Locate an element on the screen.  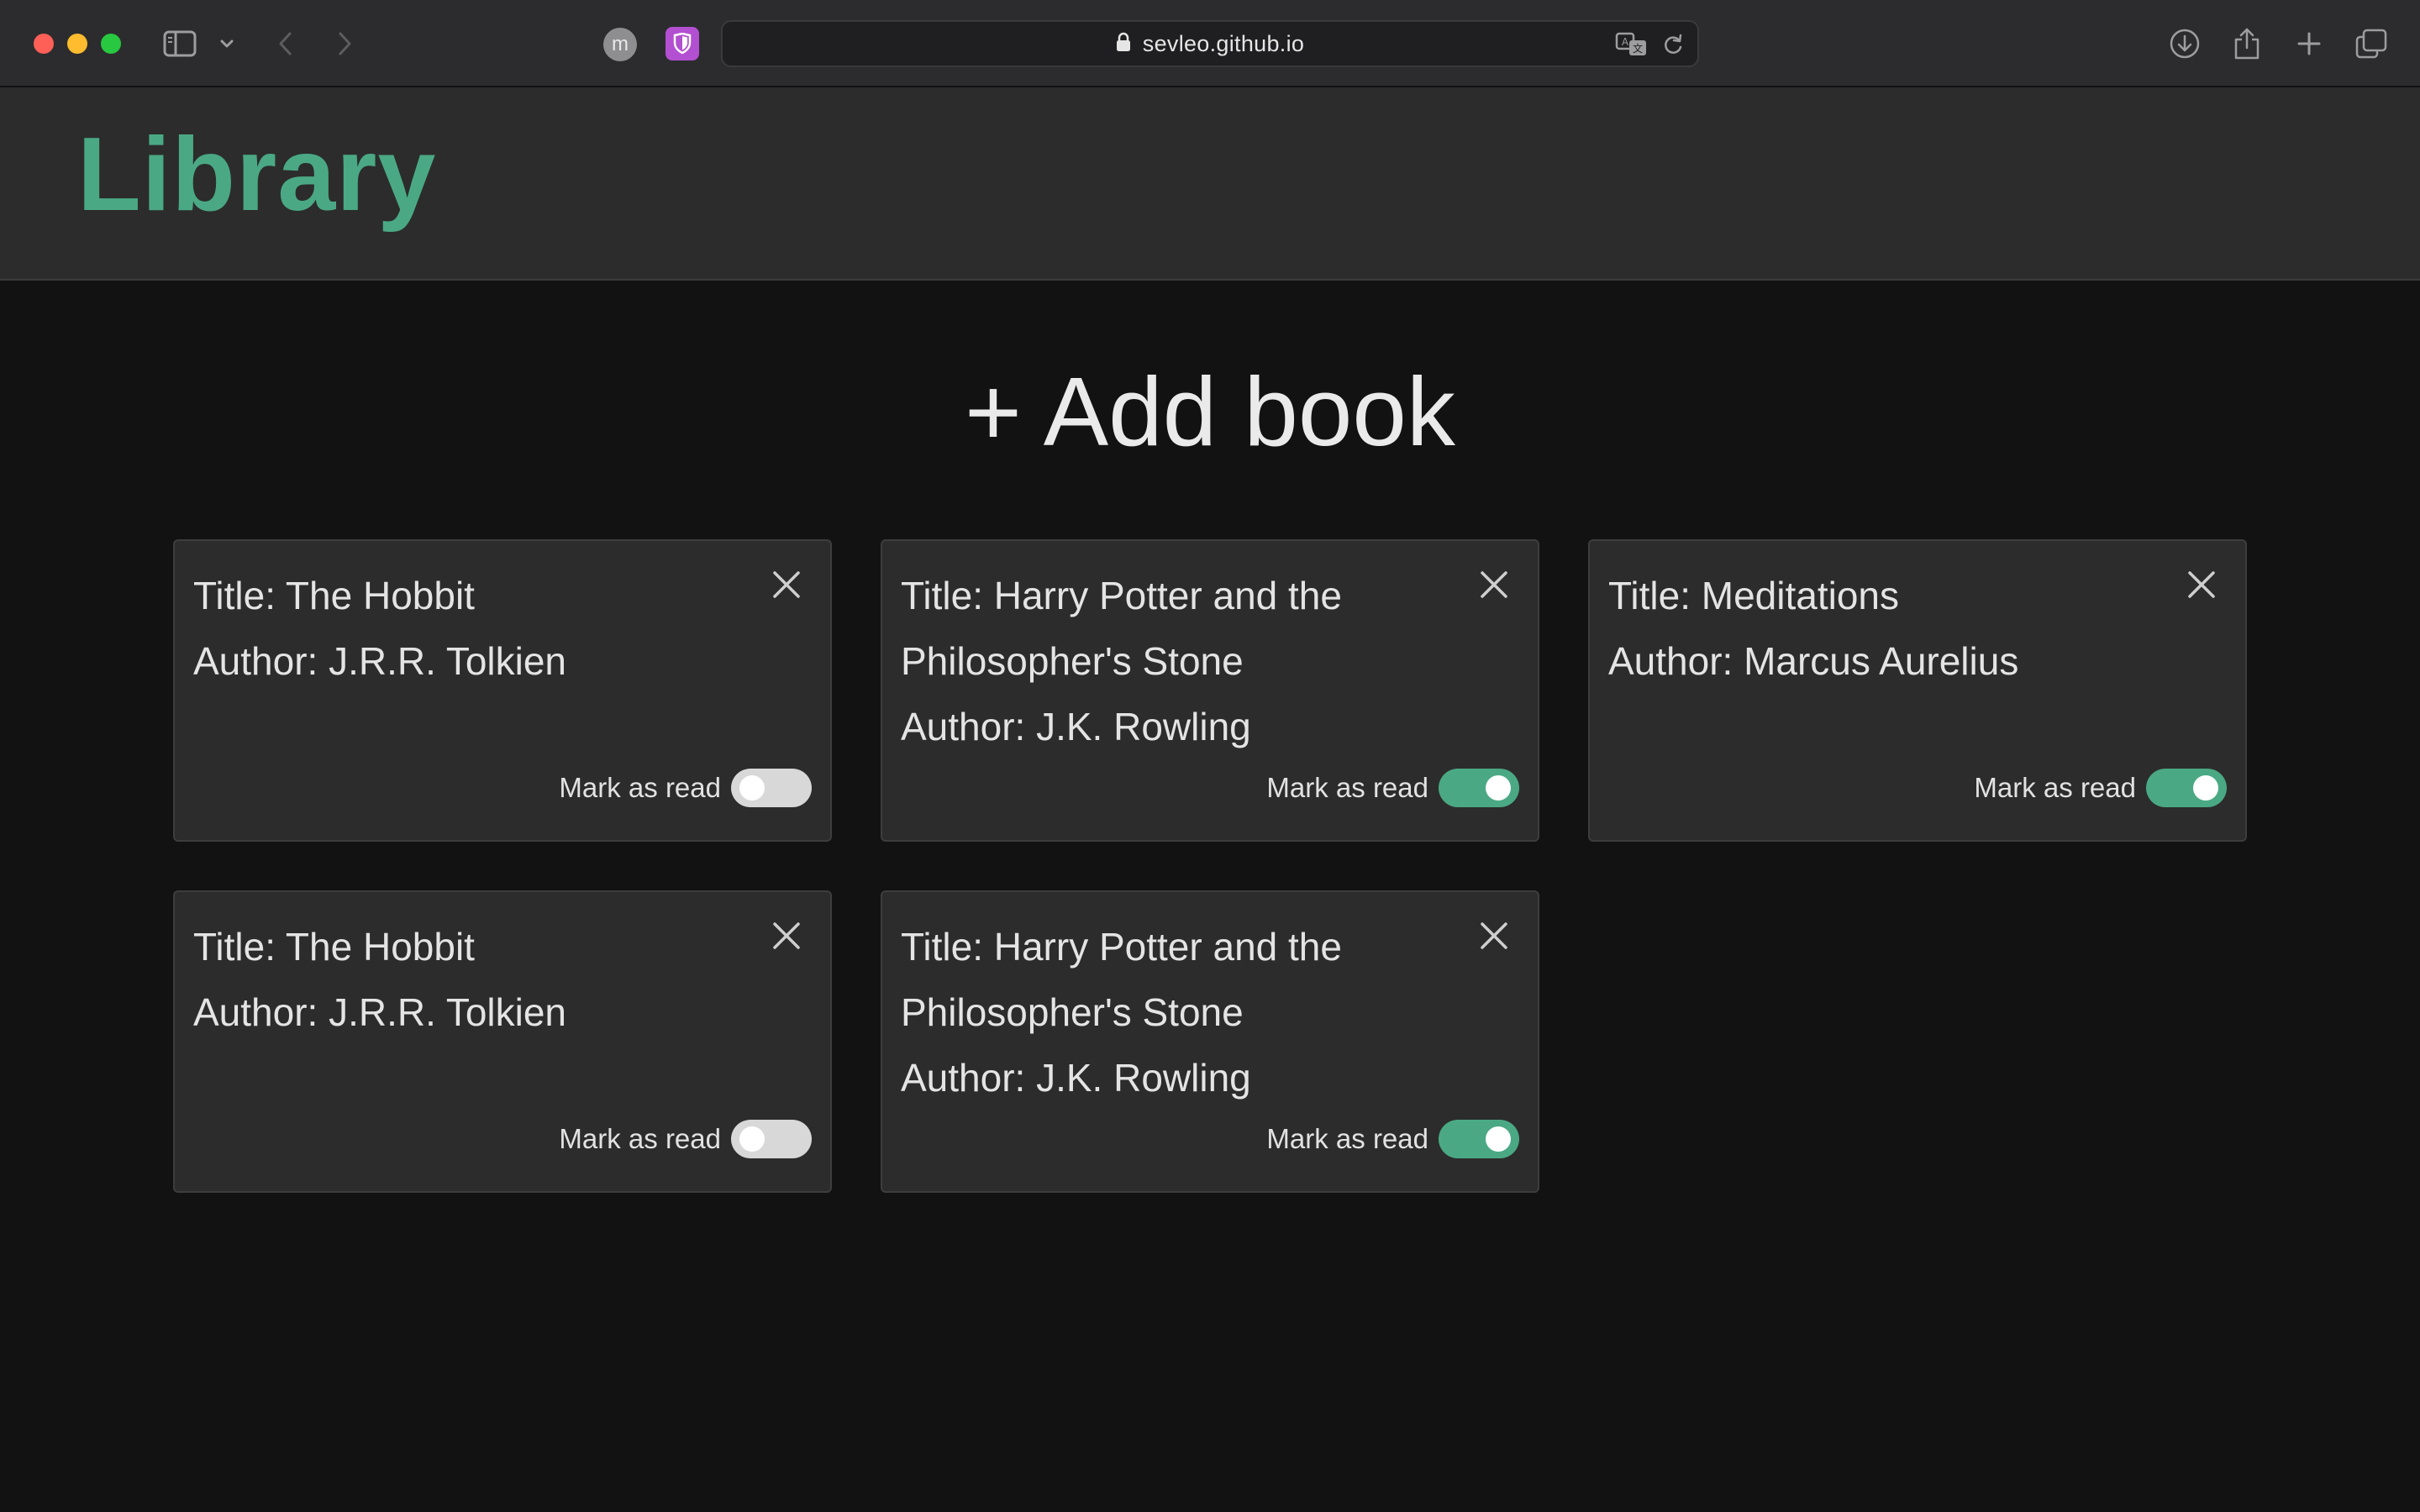
svg-text: A is located at coordinates (1625, 42).